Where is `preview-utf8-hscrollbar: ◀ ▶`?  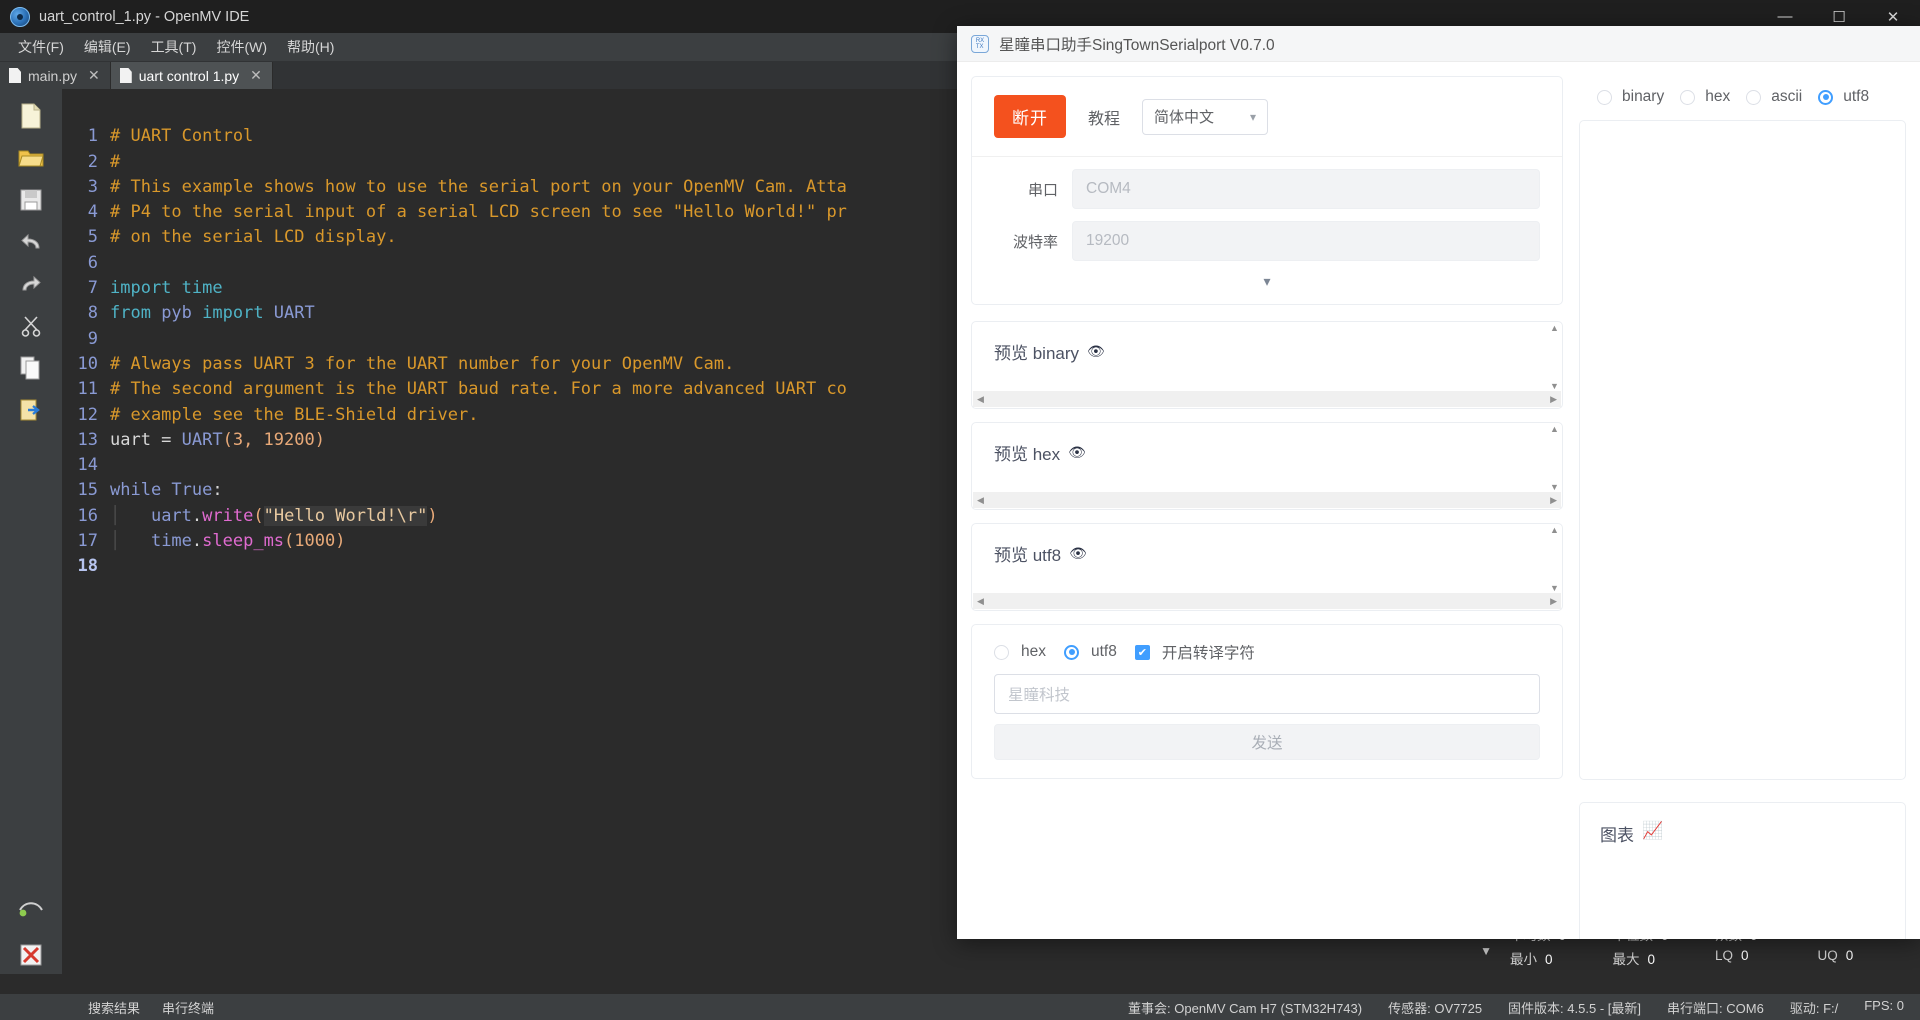 preview-utf8-hscrollbar: ◀ ▶ is located at coordinates (1267, 601).